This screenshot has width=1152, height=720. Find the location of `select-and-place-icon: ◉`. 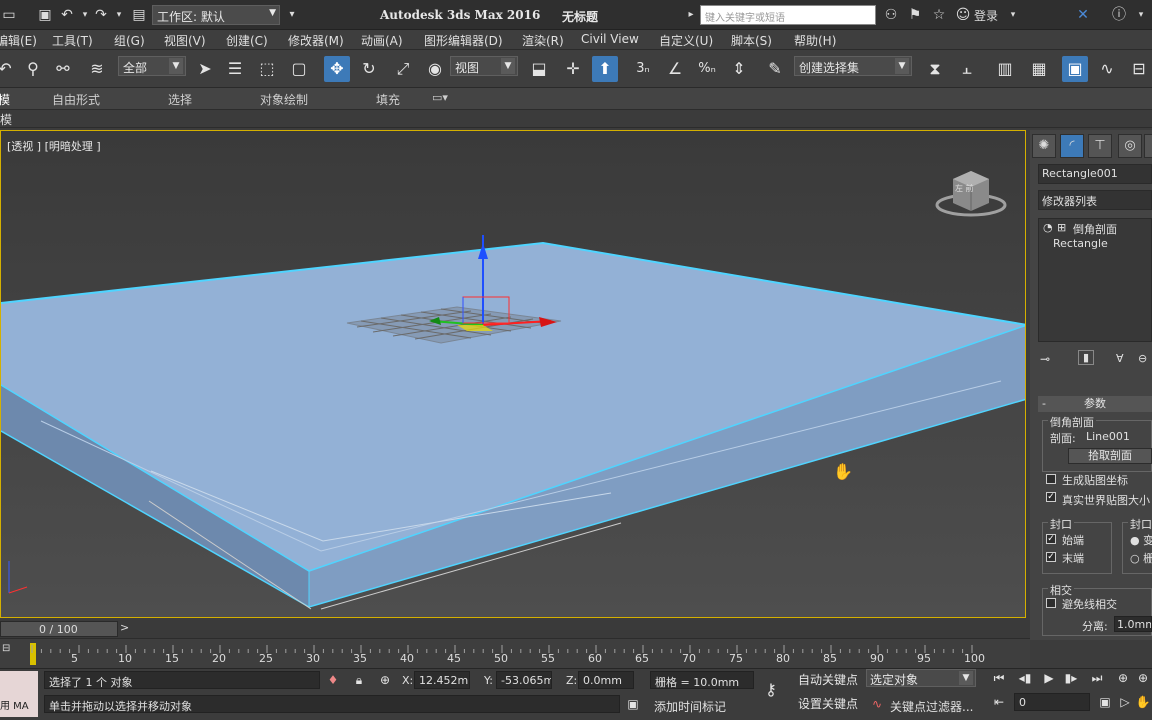

select-and-place-icon: ◉ is located at coordinates (435, 69).